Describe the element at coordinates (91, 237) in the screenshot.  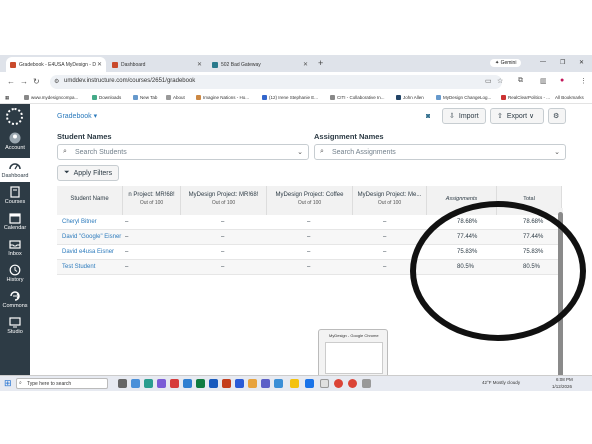
I see `student-name-link: David "Google" Eisner` at that location.